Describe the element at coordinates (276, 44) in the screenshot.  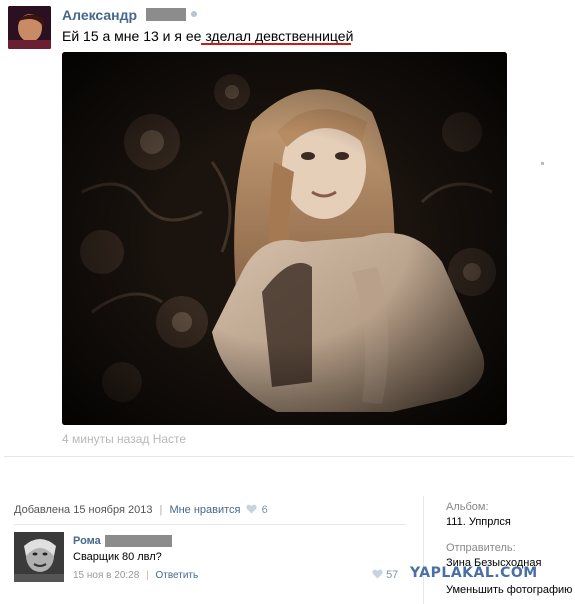
I see `red-underline-annotation` at that location.